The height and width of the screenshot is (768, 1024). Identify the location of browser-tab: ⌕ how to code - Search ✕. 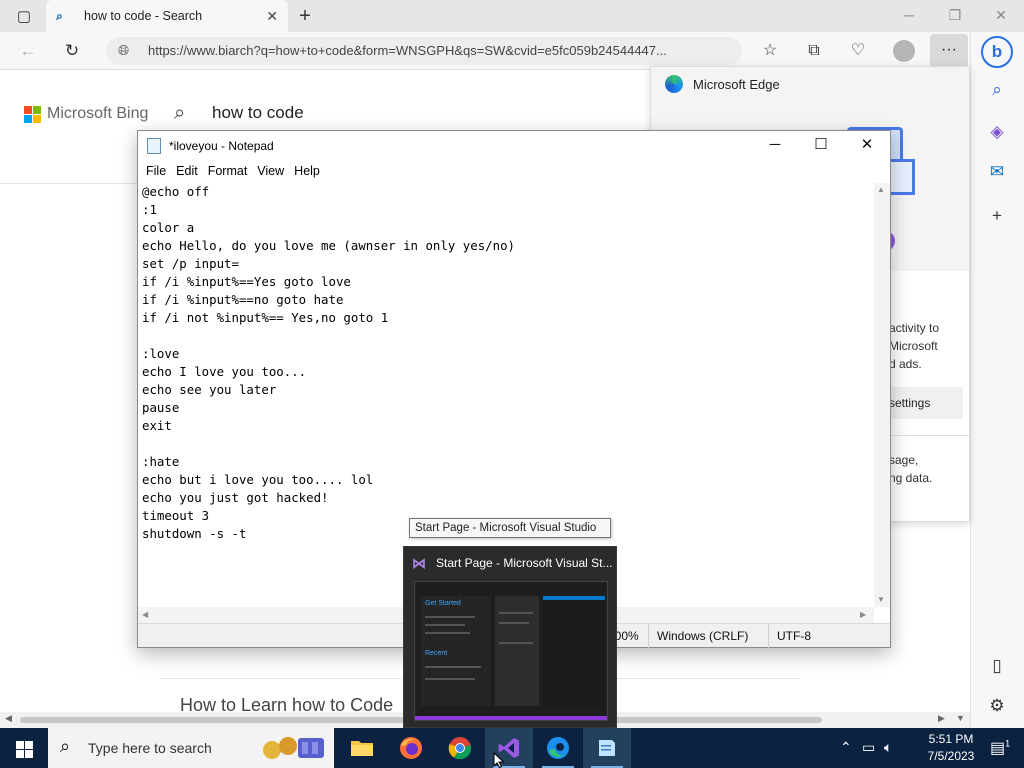
(167, 16).